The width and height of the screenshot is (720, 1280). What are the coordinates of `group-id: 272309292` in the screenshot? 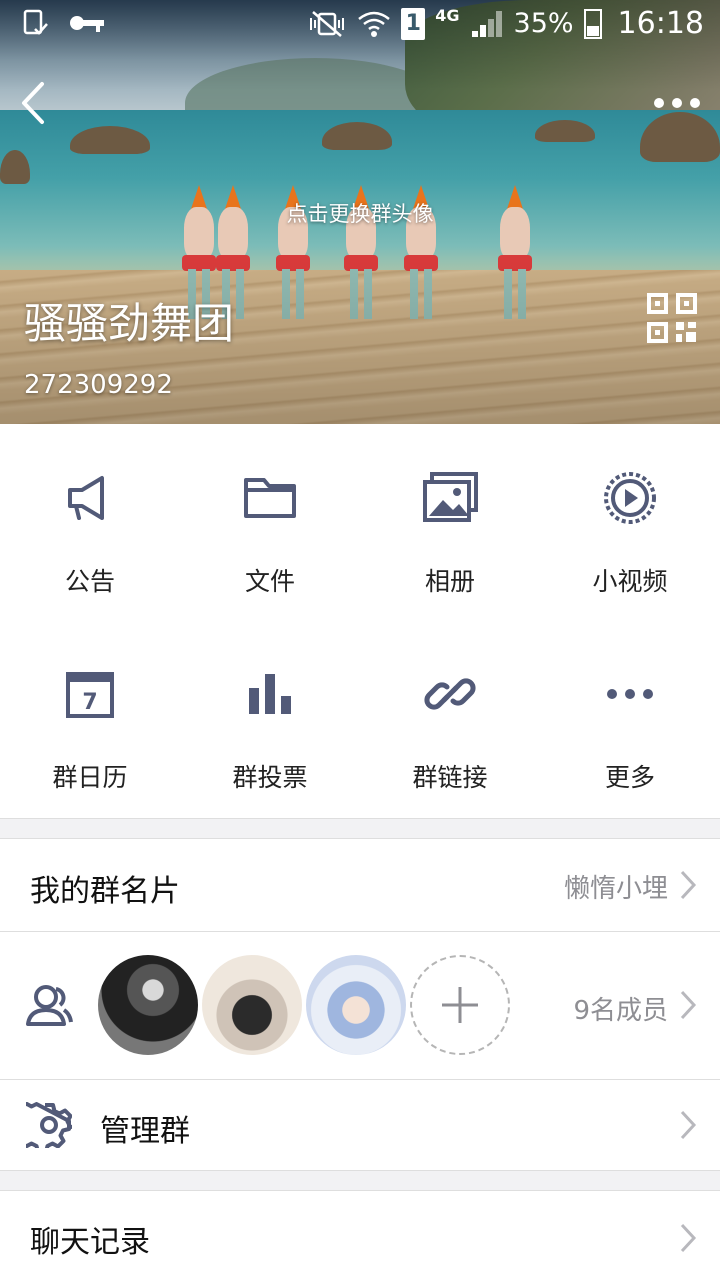 It's located at (98, 385).